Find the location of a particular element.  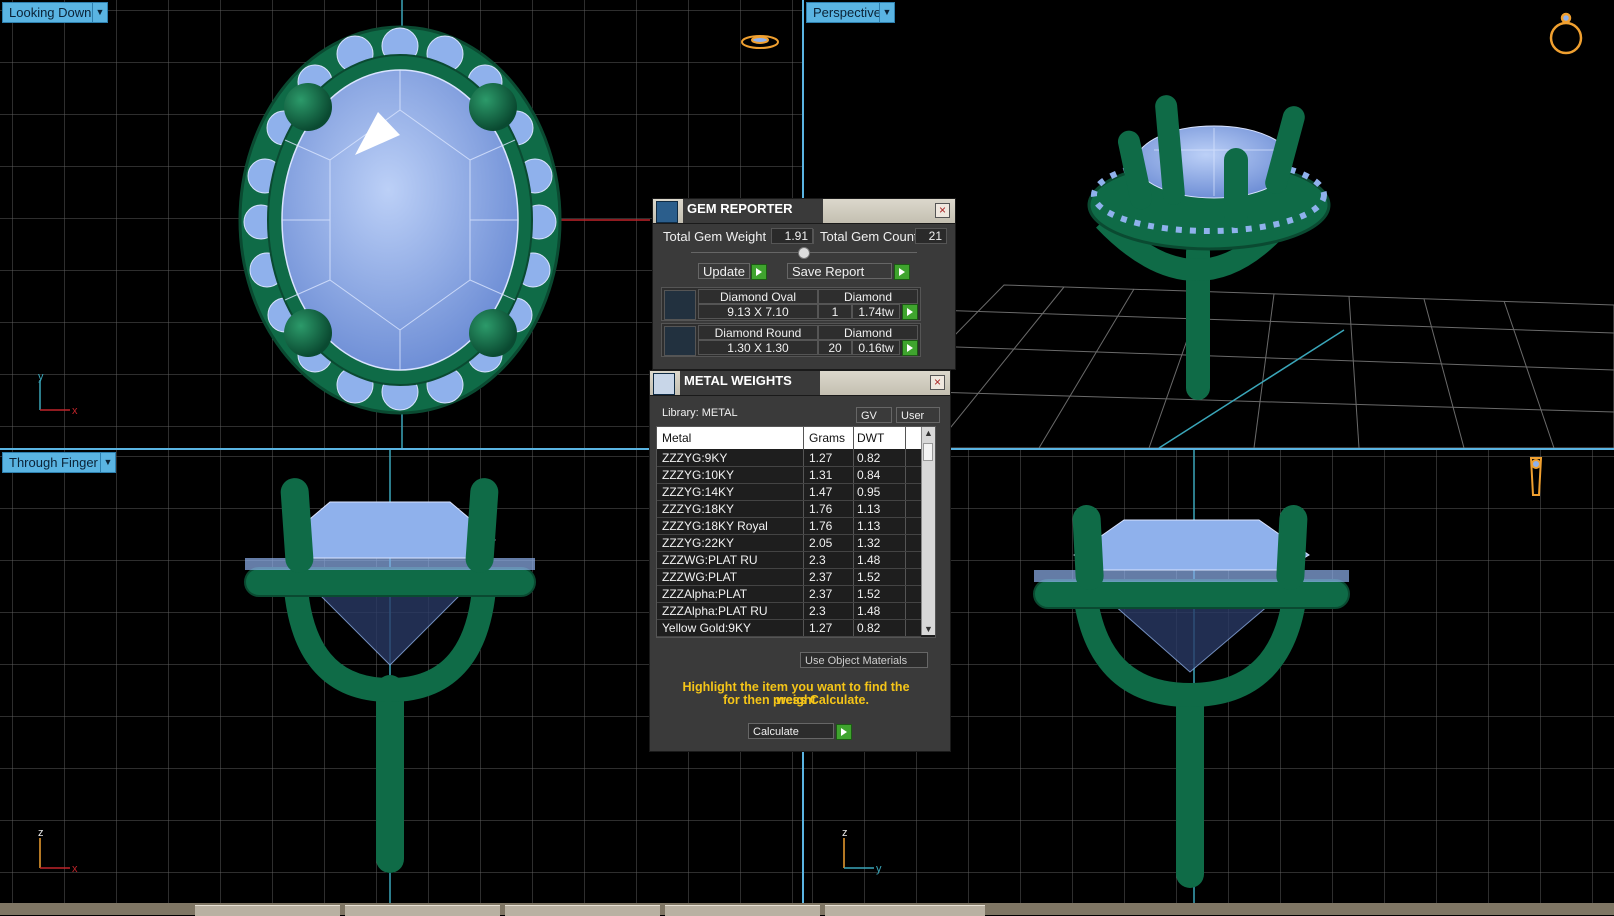

table-scrollbar: ▲ ▼ is located at coordinates (928, 531).